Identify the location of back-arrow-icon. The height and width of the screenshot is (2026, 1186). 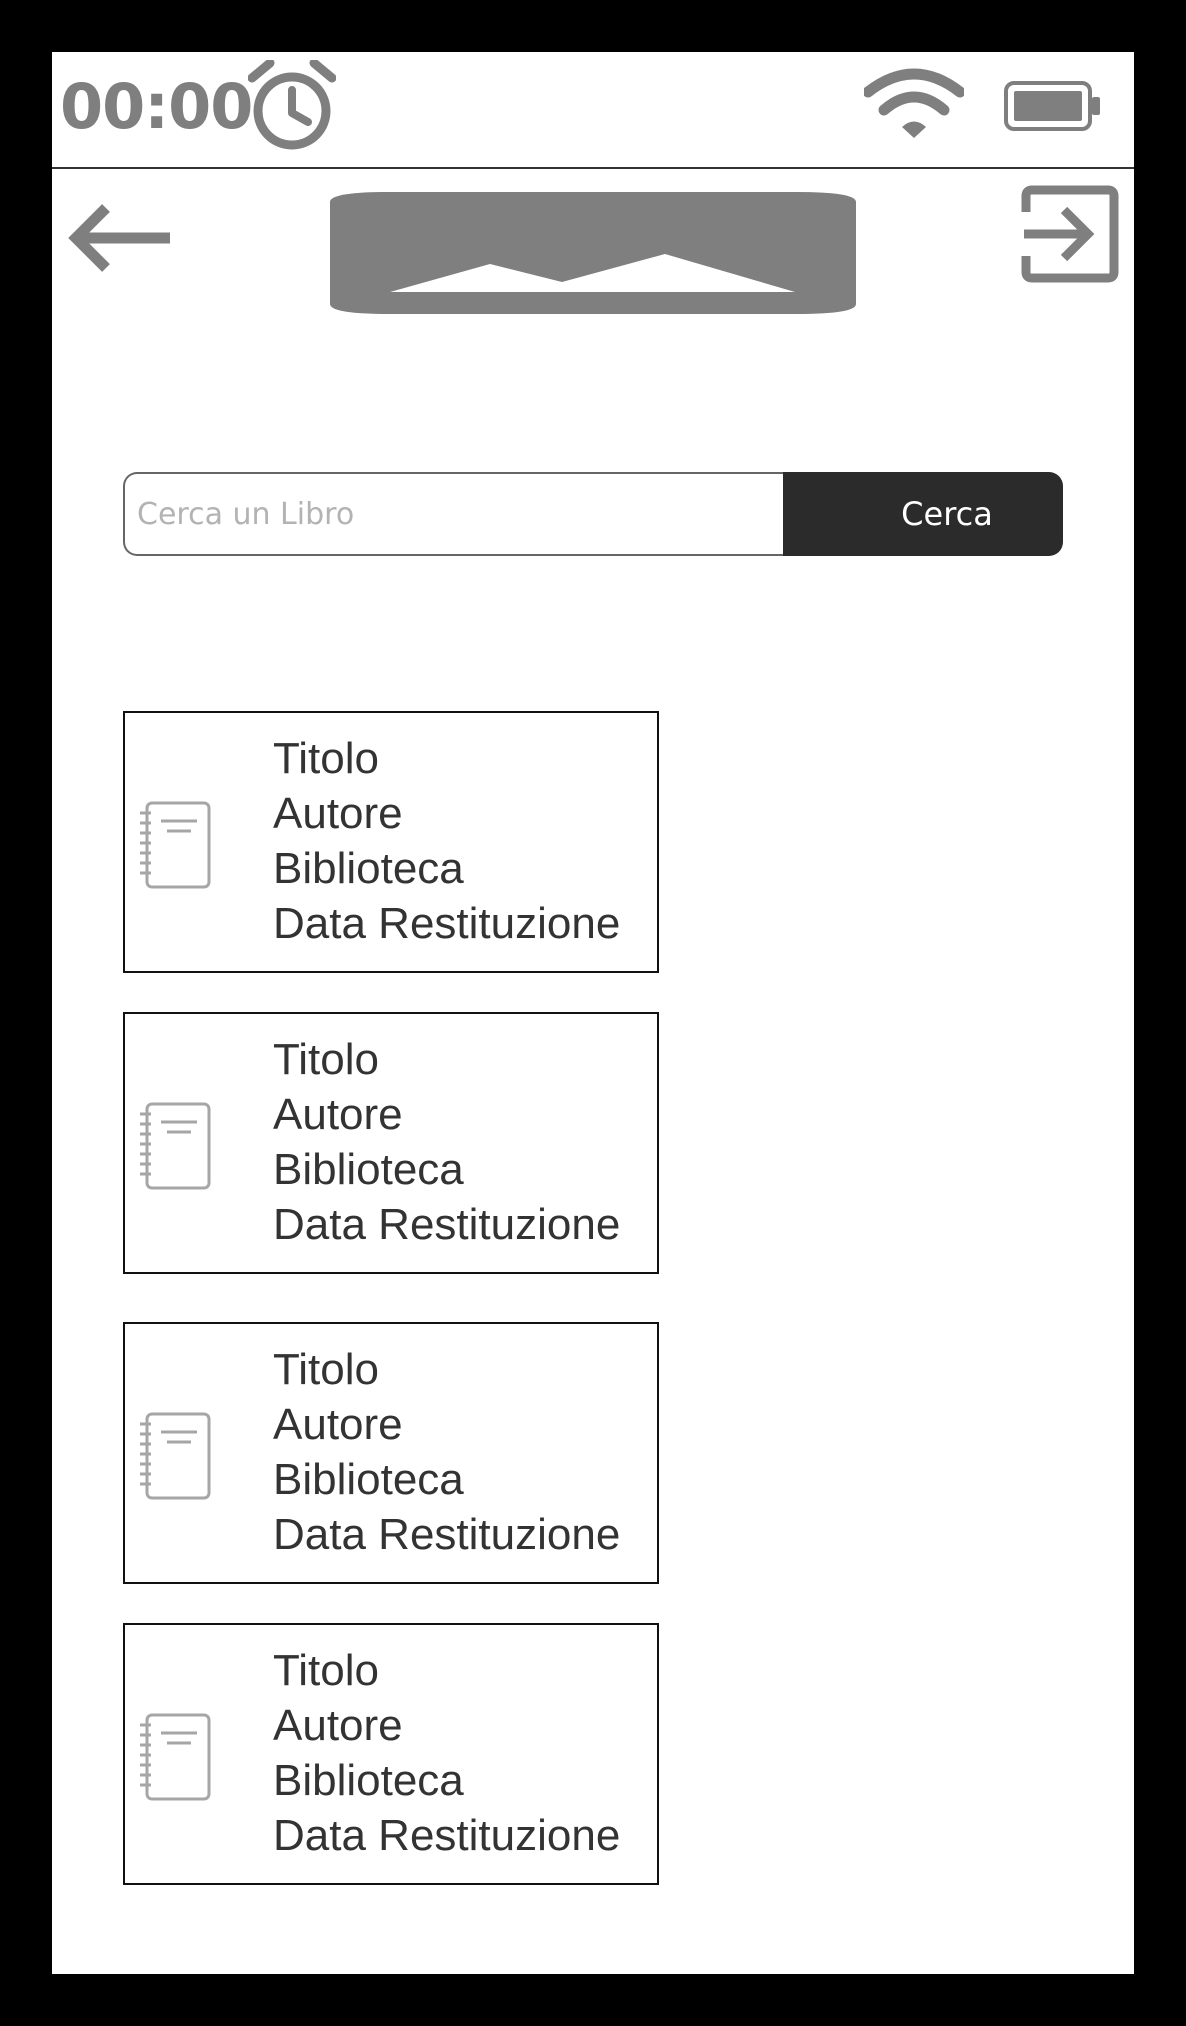
(118, 238).